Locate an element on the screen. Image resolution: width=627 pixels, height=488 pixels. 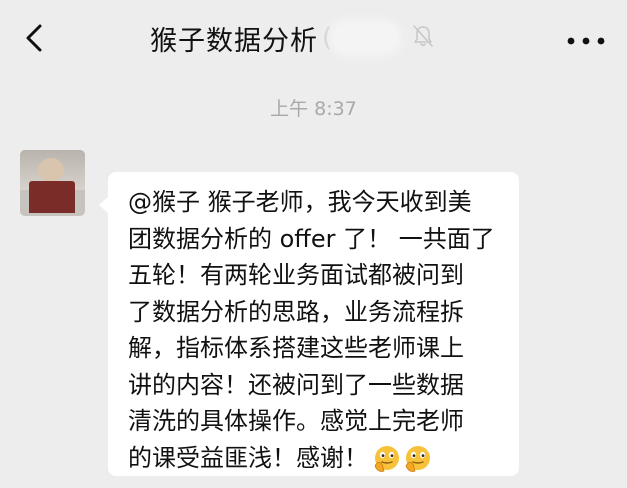
message-last-line: 的课受益匪浅！感谢！ is located at coordinates (320, 458).